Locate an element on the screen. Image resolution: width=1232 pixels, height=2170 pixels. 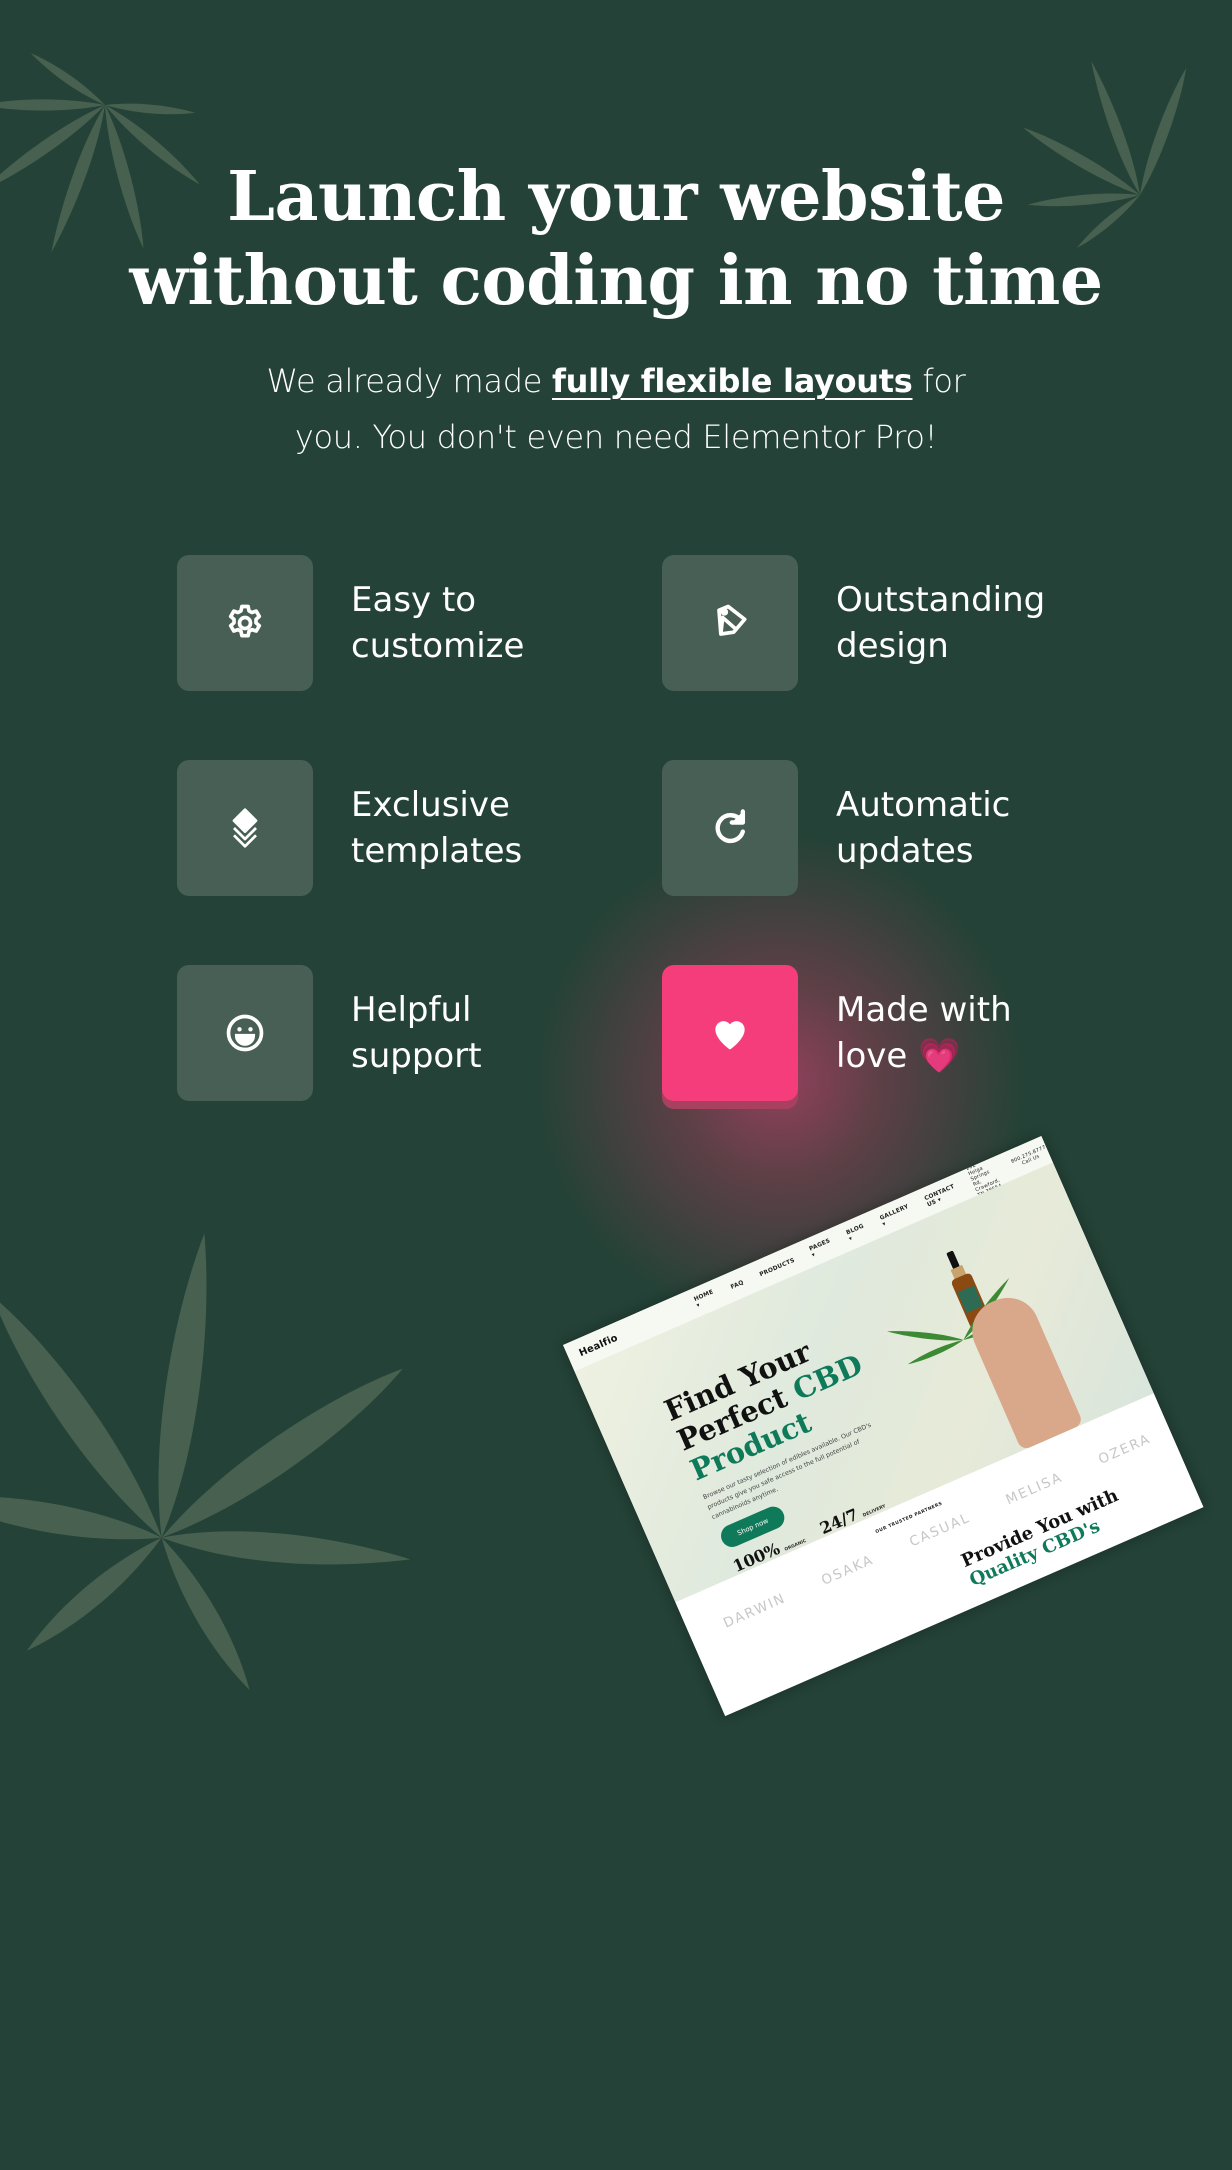
partner-logo: OSAKA is located at coordinates (848, 1570).